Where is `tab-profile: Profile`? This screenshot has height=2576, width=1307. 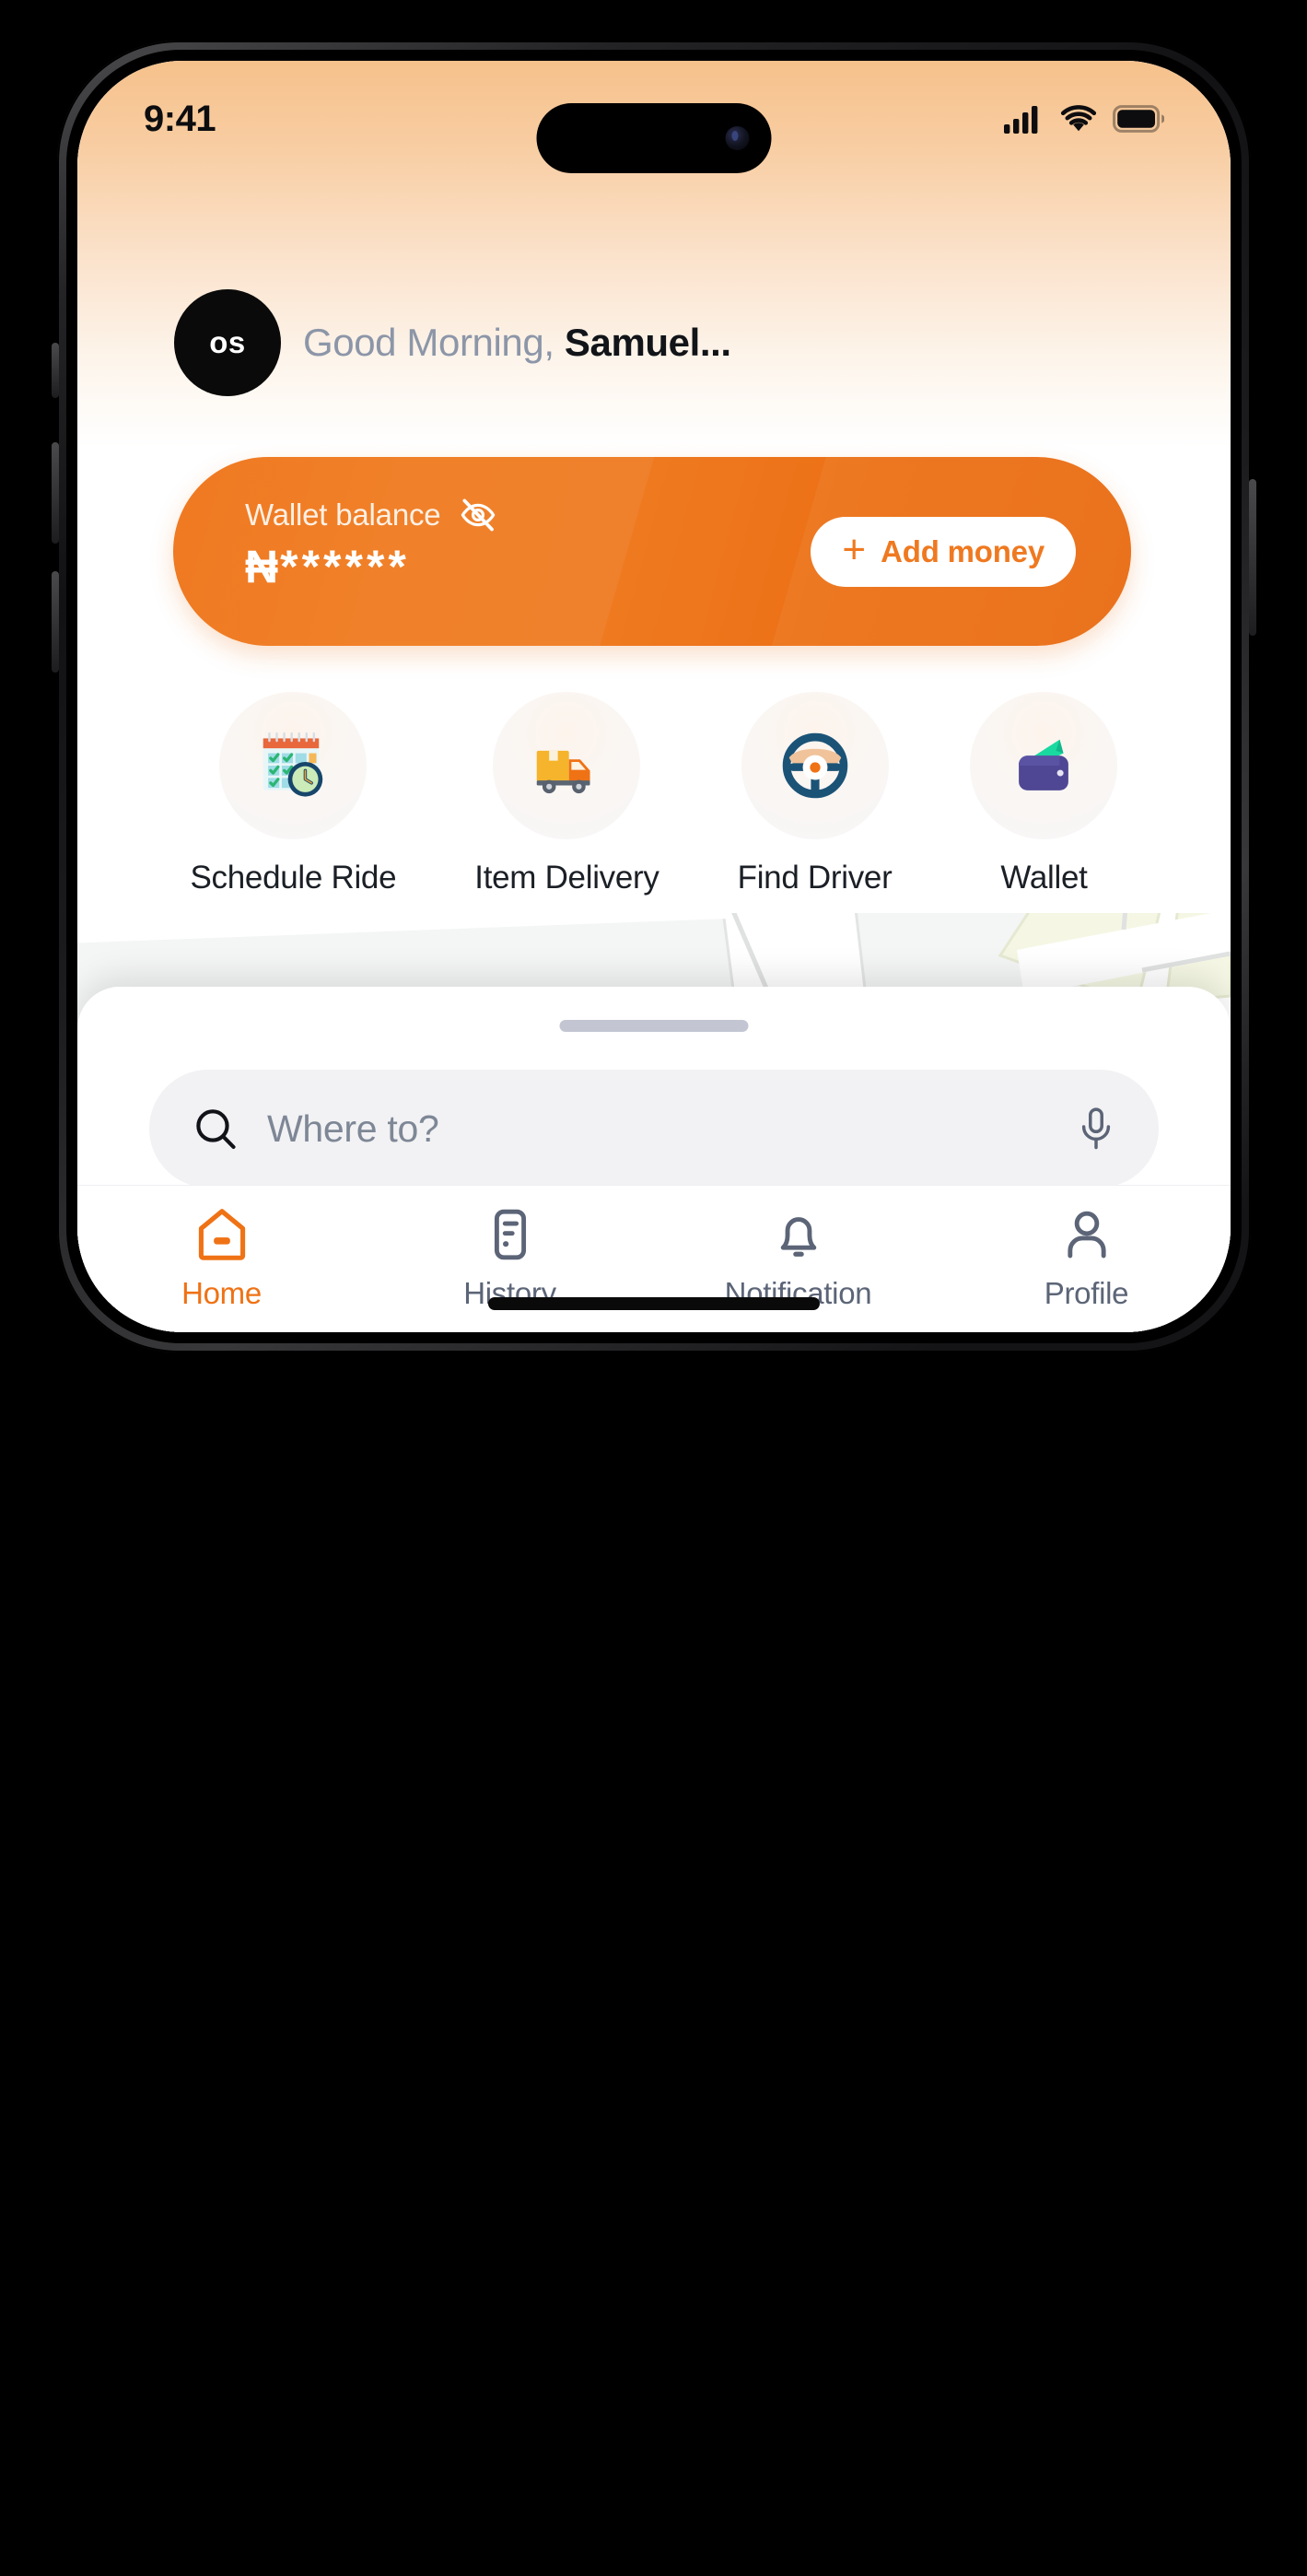 tab-profile: Profile is located at coordinates (1087, 1258).